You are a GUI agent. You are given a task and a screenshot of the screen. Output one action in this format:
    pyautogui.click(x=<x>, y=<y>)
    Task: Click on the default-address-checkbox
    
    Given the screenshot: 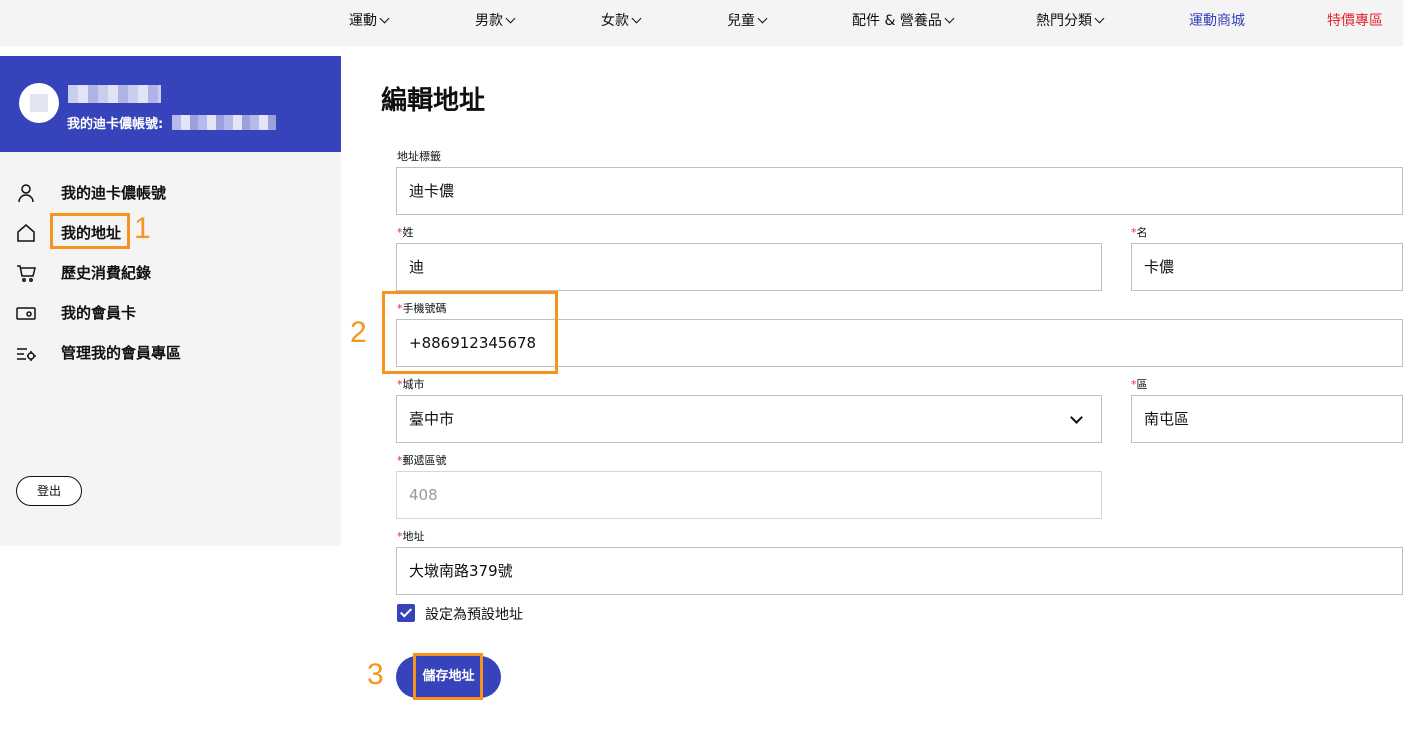 What is the action you would take?
    pyautogui.click(x=406, y=613)
    